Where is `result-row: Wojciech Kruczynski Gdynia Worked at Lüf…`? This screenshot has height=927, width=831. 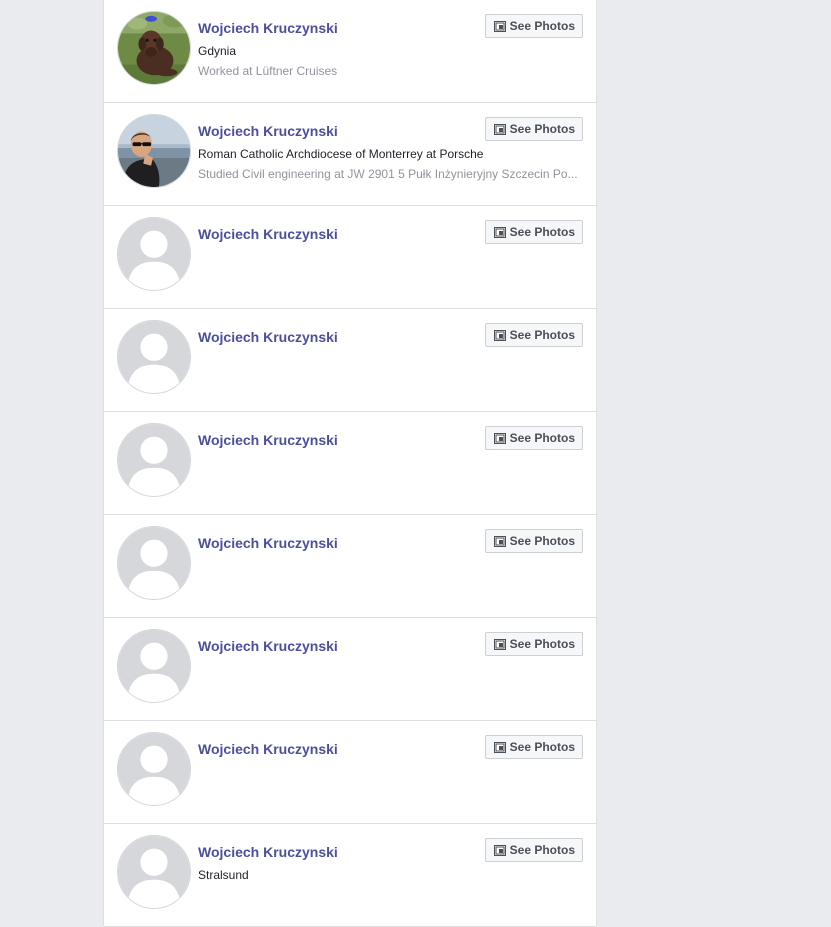
result-row: Wojciech Kruczynski Gdynia Worked at Lüf… is located at coordinates (350, 51).